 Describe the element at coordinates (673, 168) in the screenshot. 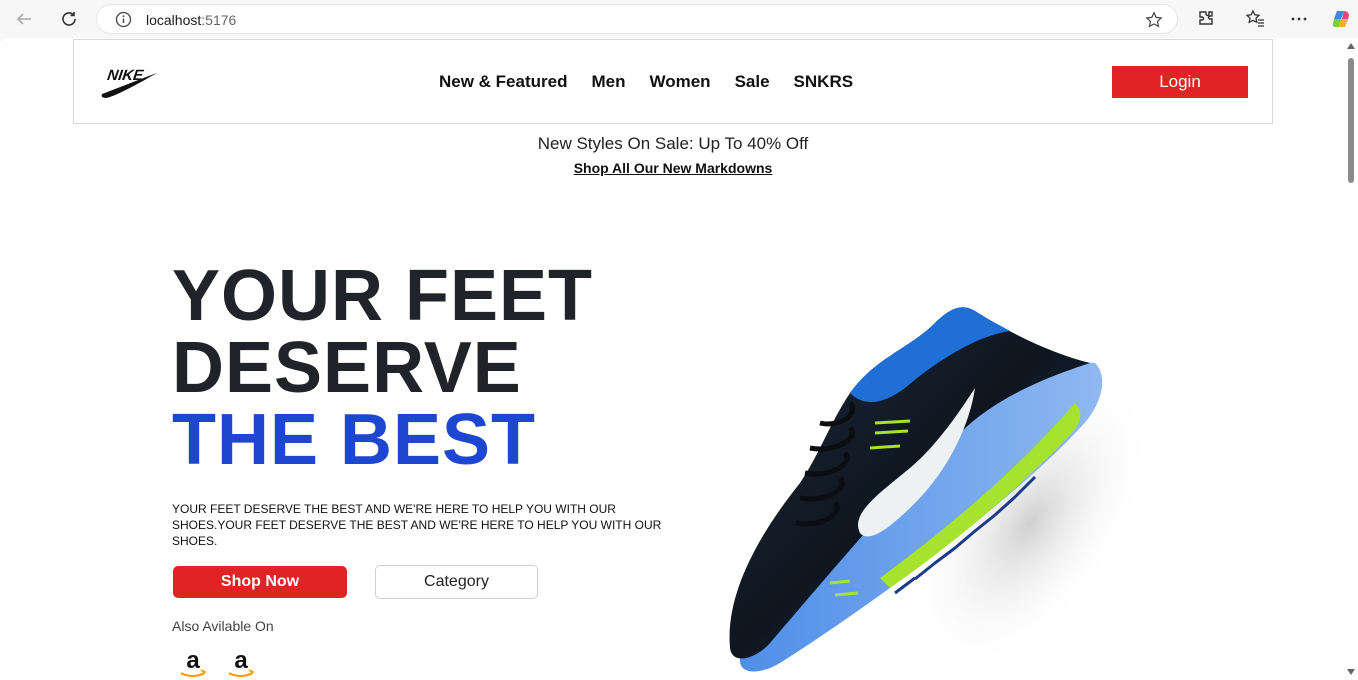

I see `promo-link: Shop All Our New Markdowns` at that location.